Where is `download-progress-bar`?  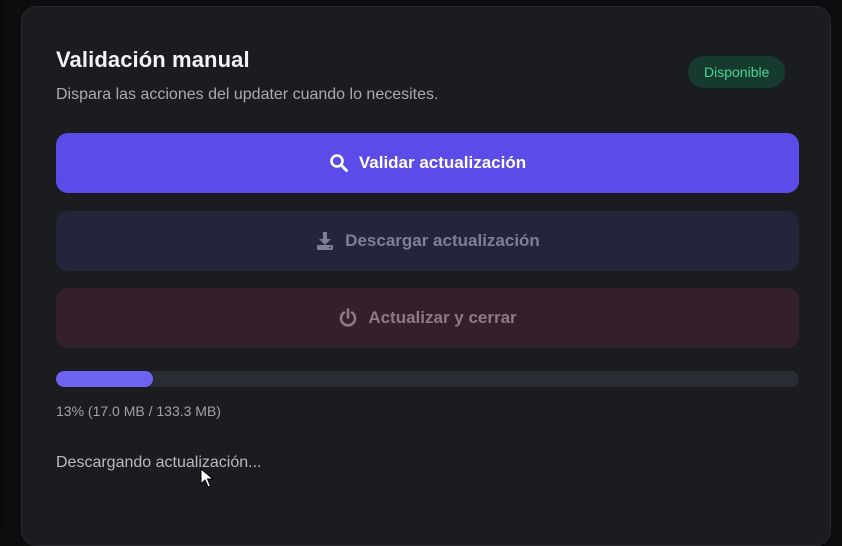 download-progress-bar is located at coordinates (427, 379).